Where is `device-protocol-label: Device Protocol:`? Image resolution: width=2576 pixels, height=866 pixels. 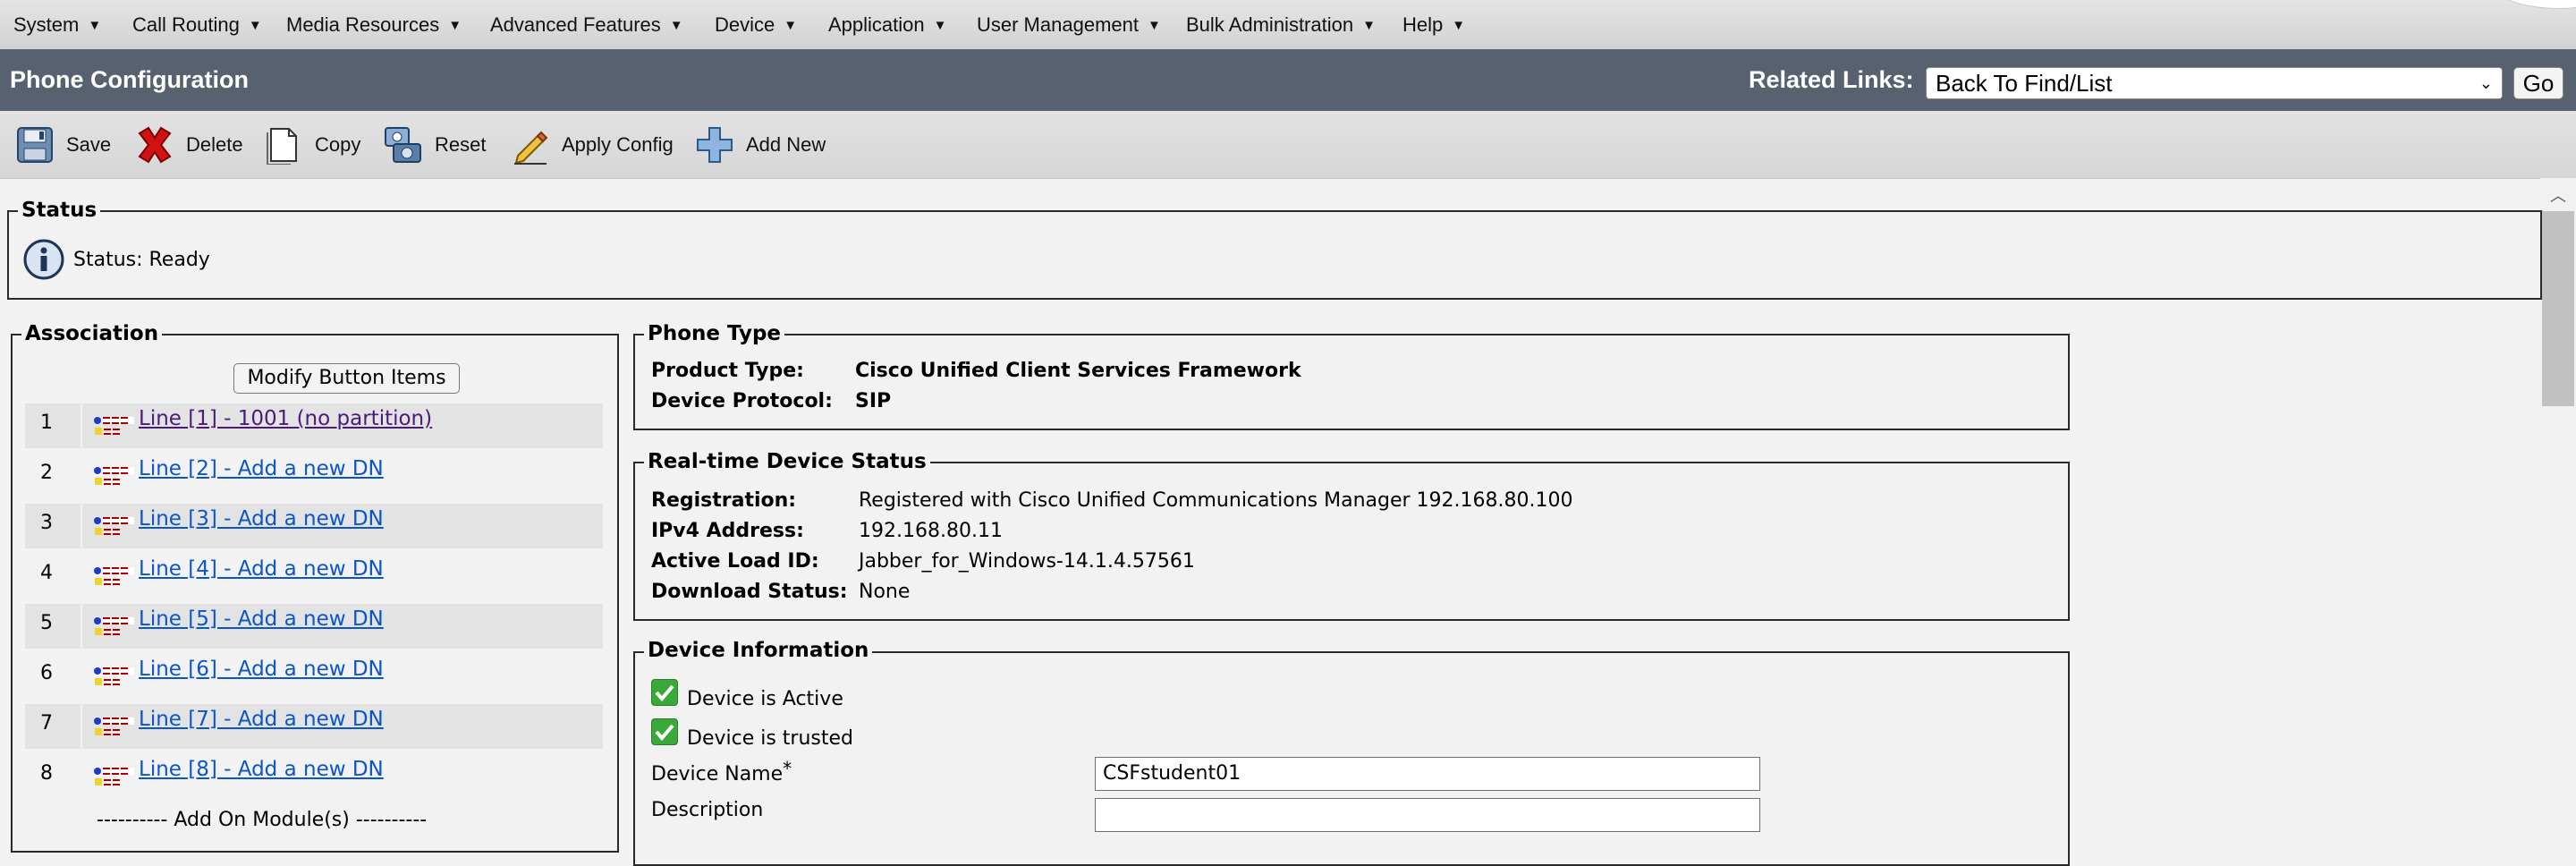
device-protocol-label: Device Protocol: is located at coordinates (742, 401).